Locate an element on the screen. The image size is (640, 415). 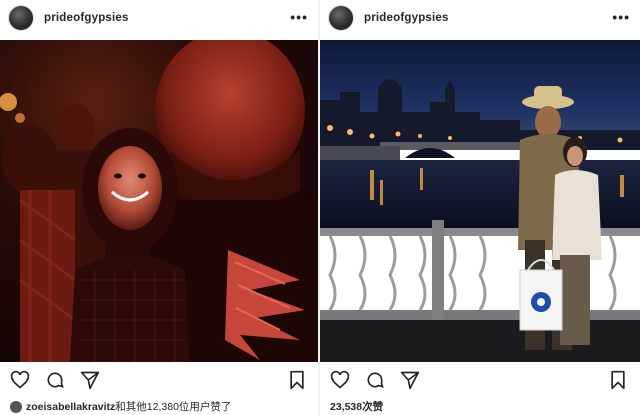
likes-count-text: 和其他12,380位用户赞了 is located at coordinates (173, 406).